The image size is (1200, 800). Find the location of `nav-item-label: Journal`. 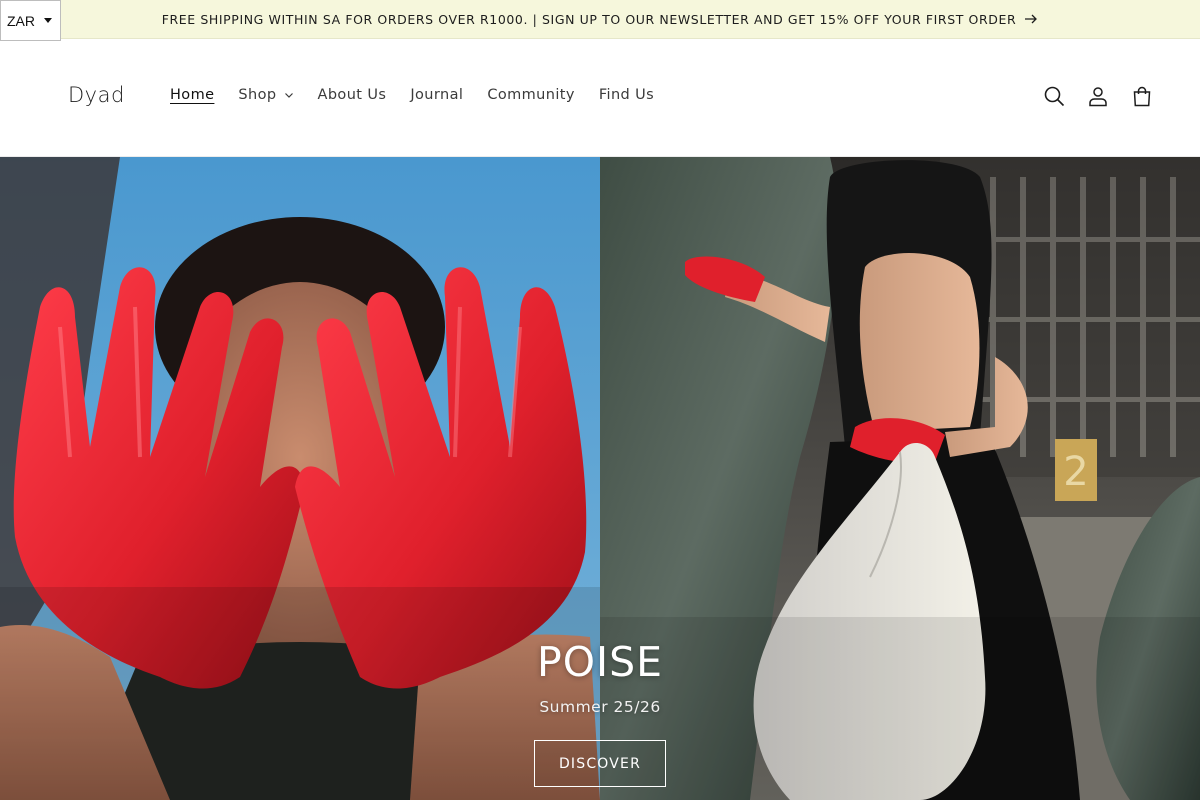

nav-item-label: Journal is located at coordinates (437, 95).